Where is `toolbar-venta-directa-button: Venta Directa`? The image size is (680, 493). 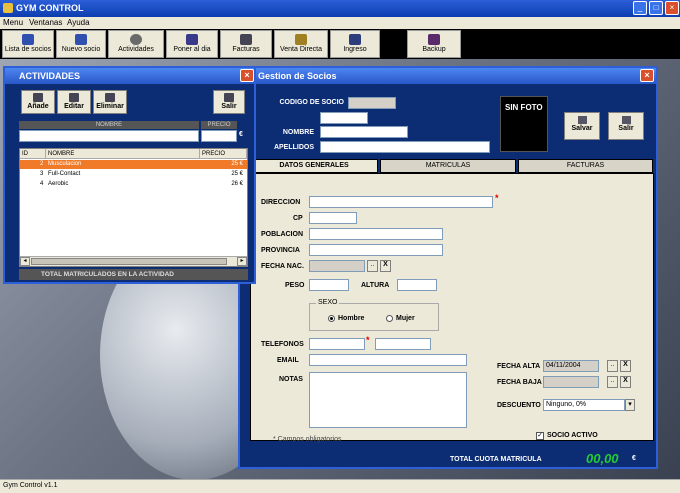 toolbar-venta-directa-button: Venta Directa is located at coordinates (301, 44).